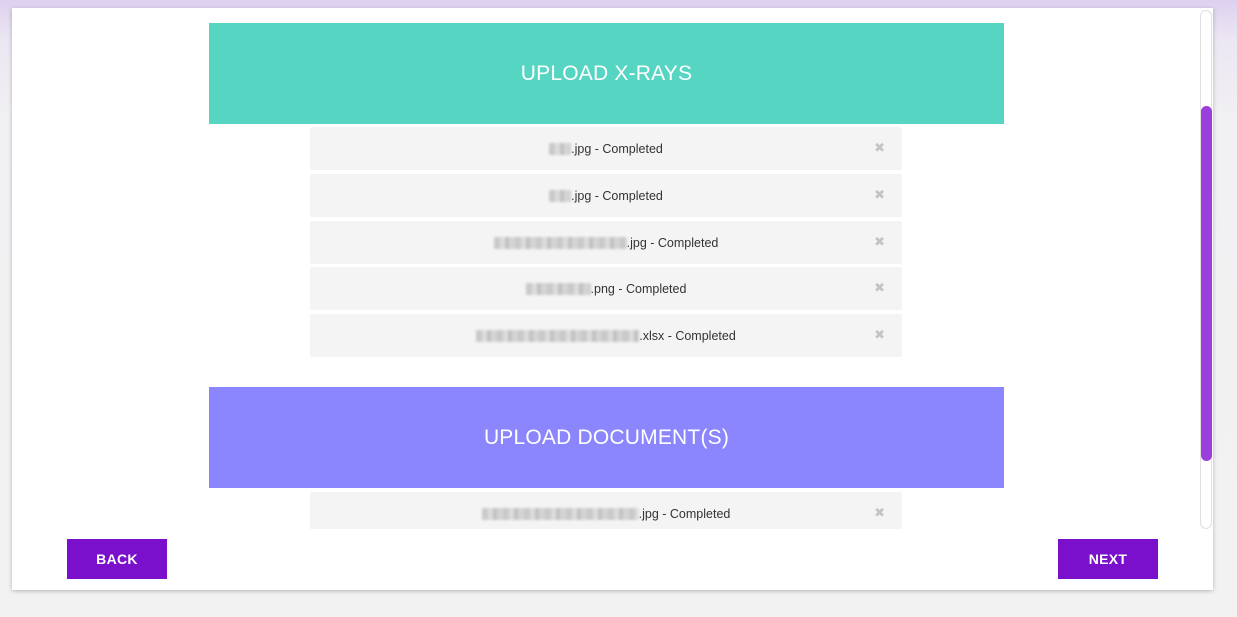 This screenshot has height=617, width=1237. I want to click on file-item: .xlsx - Completed ✖, so click(606, 335).